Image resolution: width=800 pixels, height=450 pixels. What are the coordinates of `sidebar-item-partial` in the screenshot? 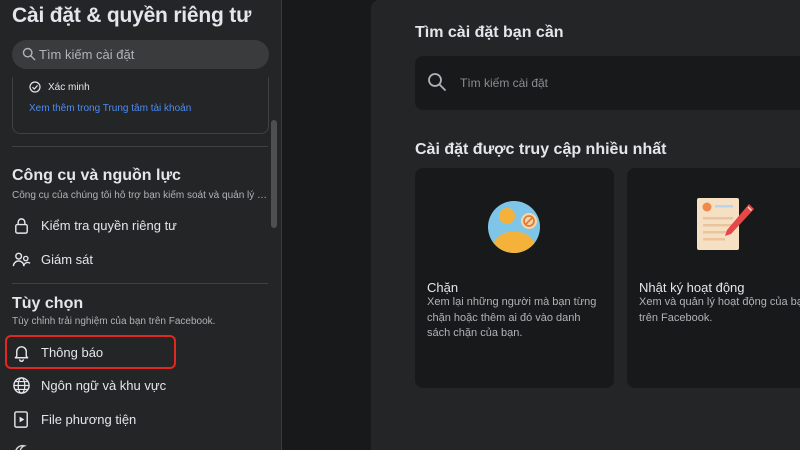 It's located at (21, 443).